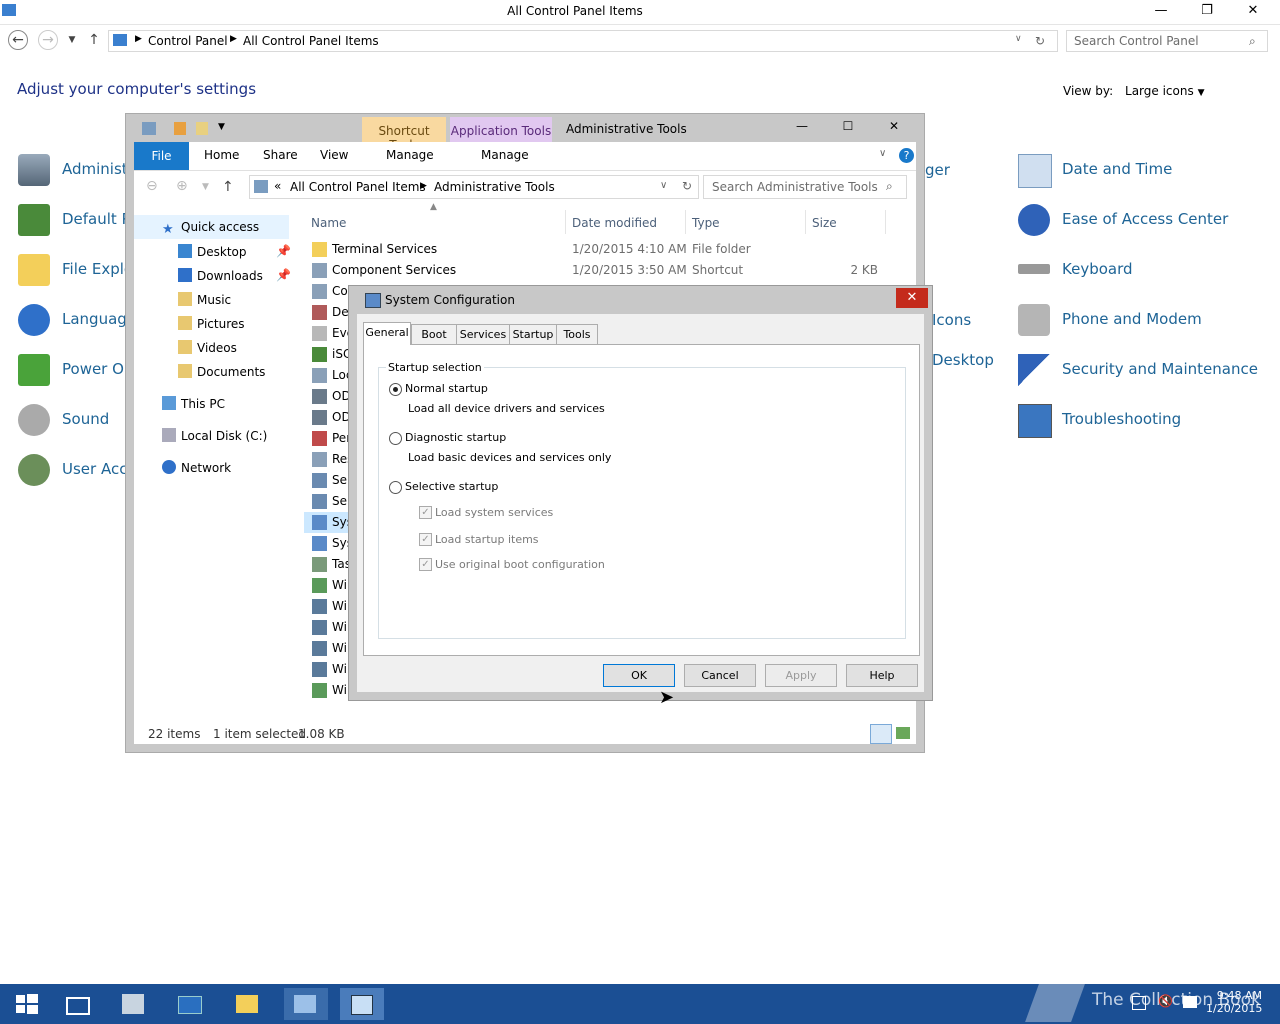 The width and height of the screenshot is (1280, 1024). Describe the element at coordinates (425, 512) in the screenshot. I see `checkbox-load-system-services: ✓` at that location.